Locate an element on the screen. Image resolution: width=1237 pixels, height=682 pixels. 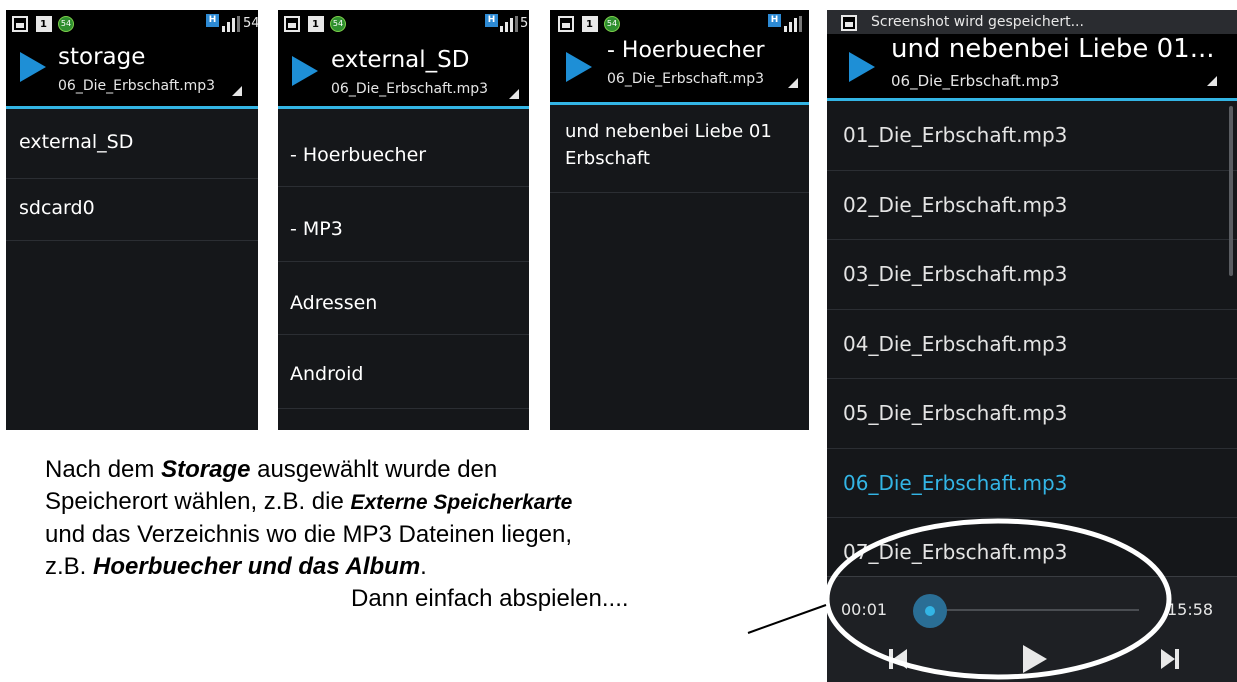
track-item: 06_Die_Erbschaft.mp3 is located at coordinates (1032, 483).